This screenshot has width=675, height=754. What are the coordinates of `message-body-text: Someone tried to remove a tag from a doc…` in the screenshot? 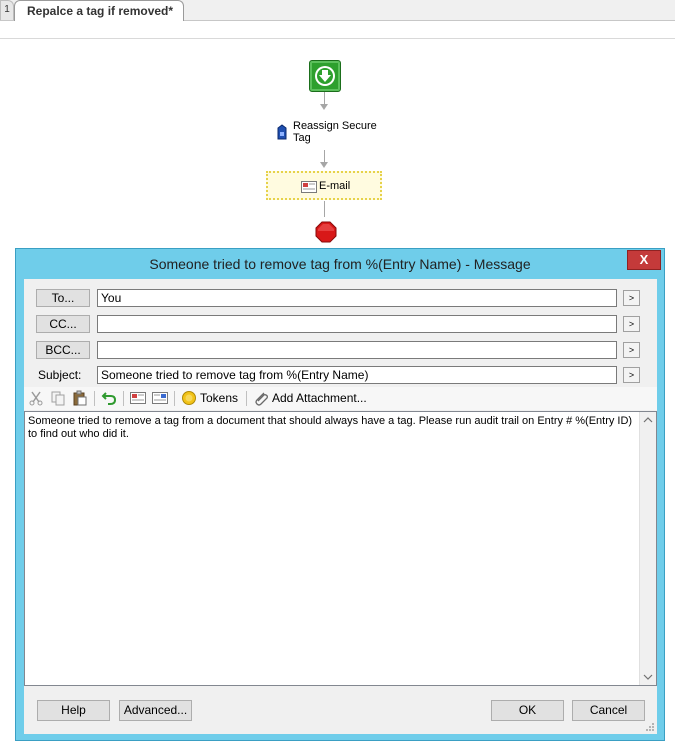 It's located at (330, 427).